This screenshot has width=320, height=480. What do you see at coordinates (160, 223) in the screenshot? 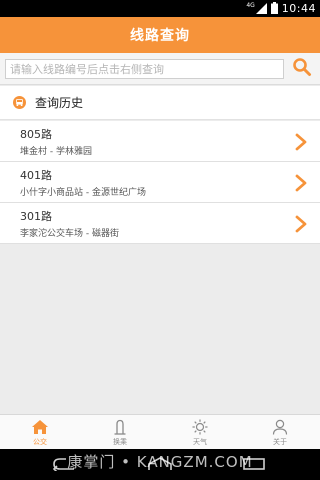
I see `history-item-301: 301路 李家沱公交车场 - 磁器街` at bounding box center [160, 223].